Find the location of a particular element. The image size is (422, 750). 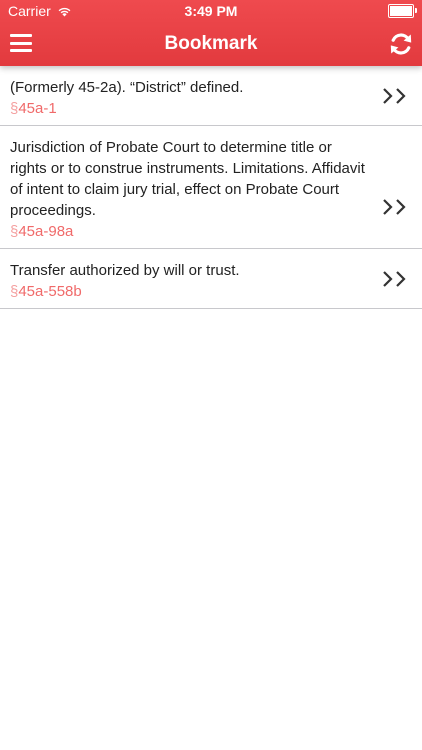

section-number: 45a-558b is located at coordinates (50, 291).